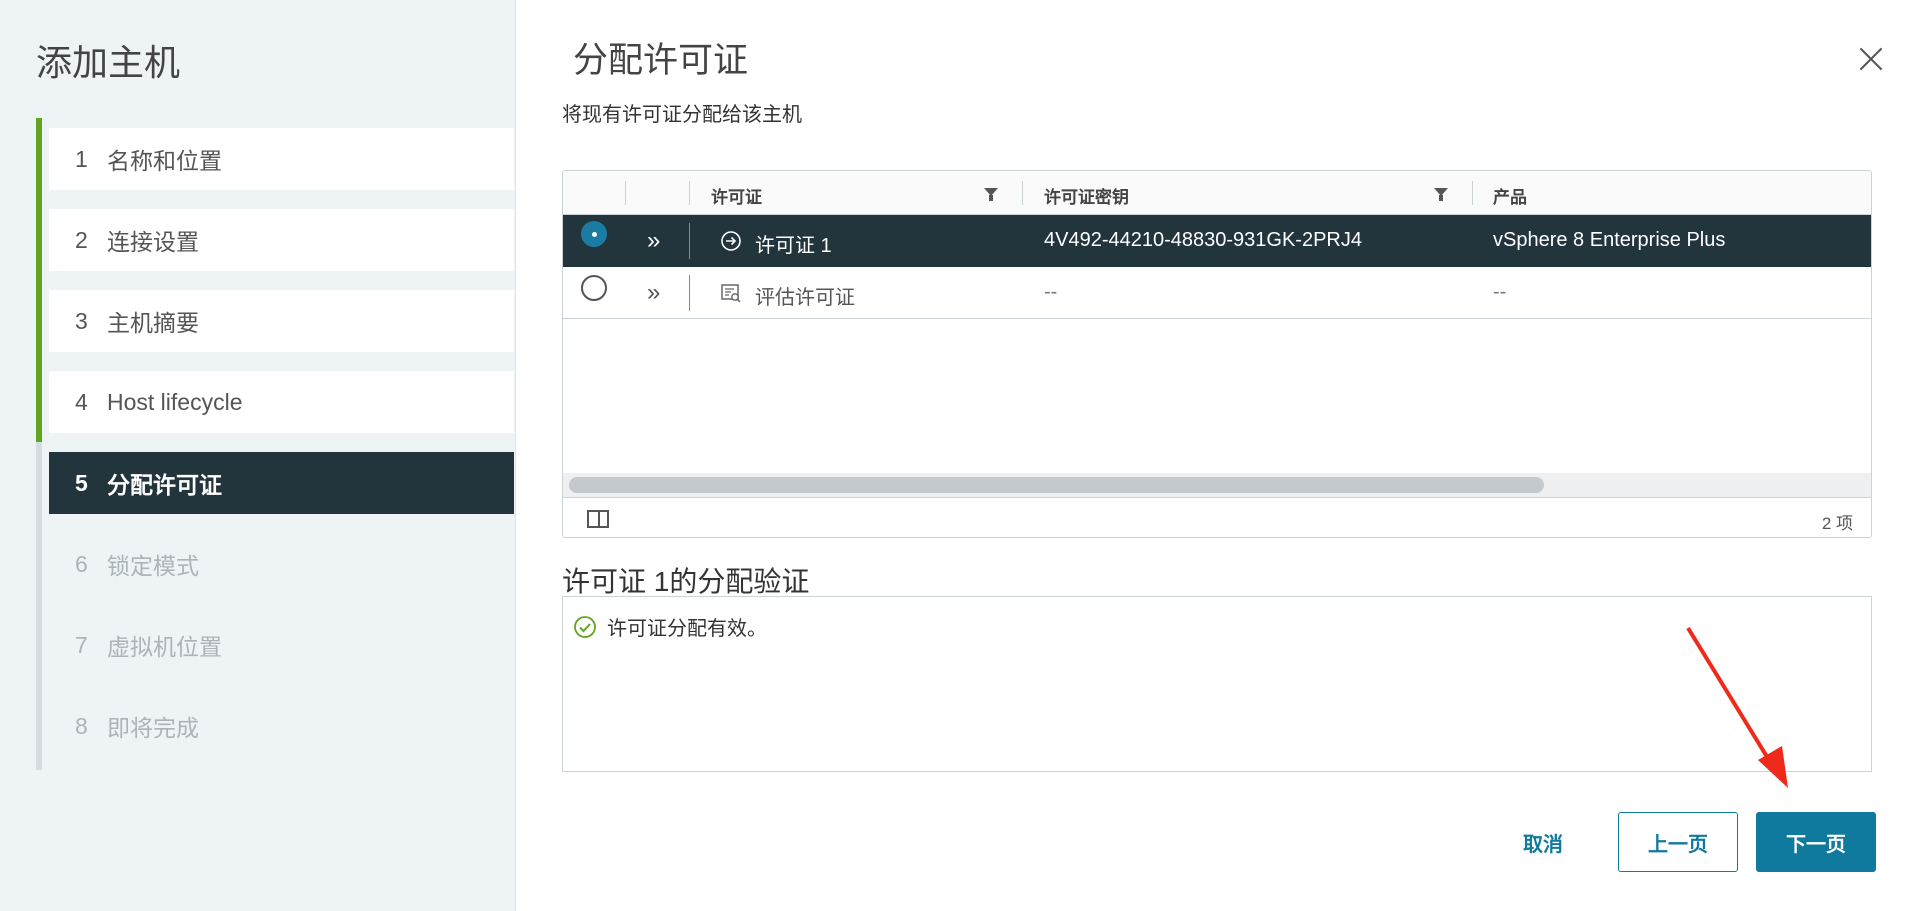 The height and width of the screenshot is (911, 1909). Describe the element at coordinates (81, 158) in the screenshot. I see `step-number: 1` at that location.